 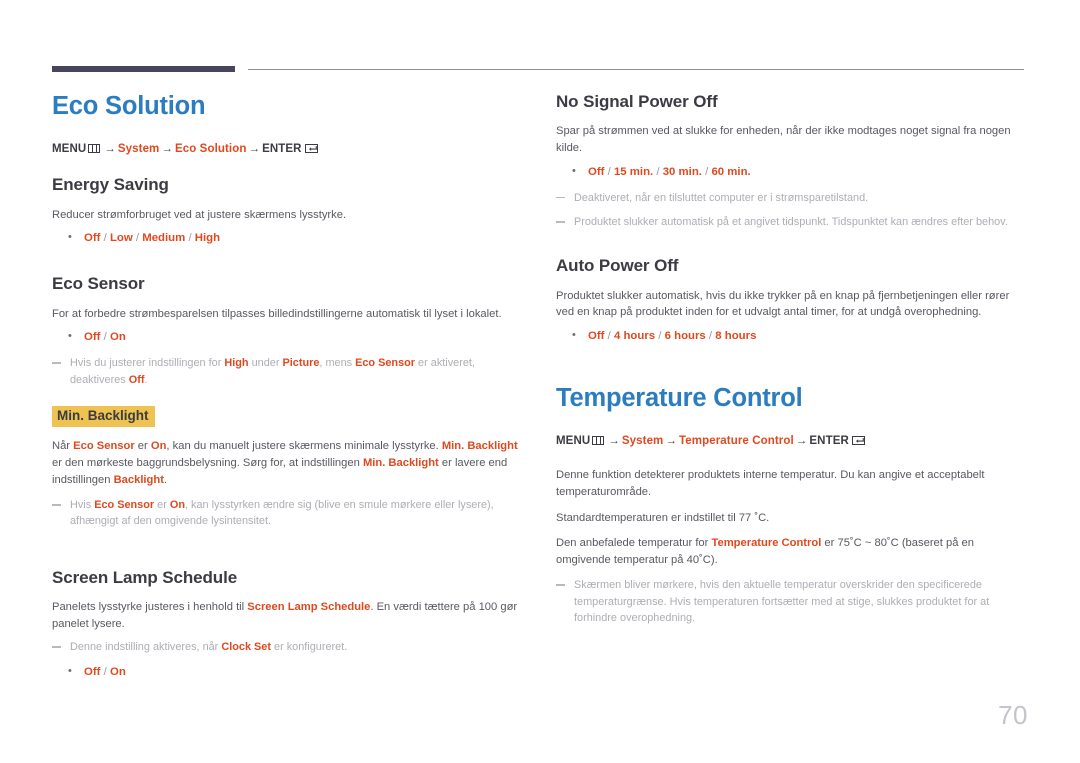 I want to click on option-value: Medium, so click(x=164, y=238).